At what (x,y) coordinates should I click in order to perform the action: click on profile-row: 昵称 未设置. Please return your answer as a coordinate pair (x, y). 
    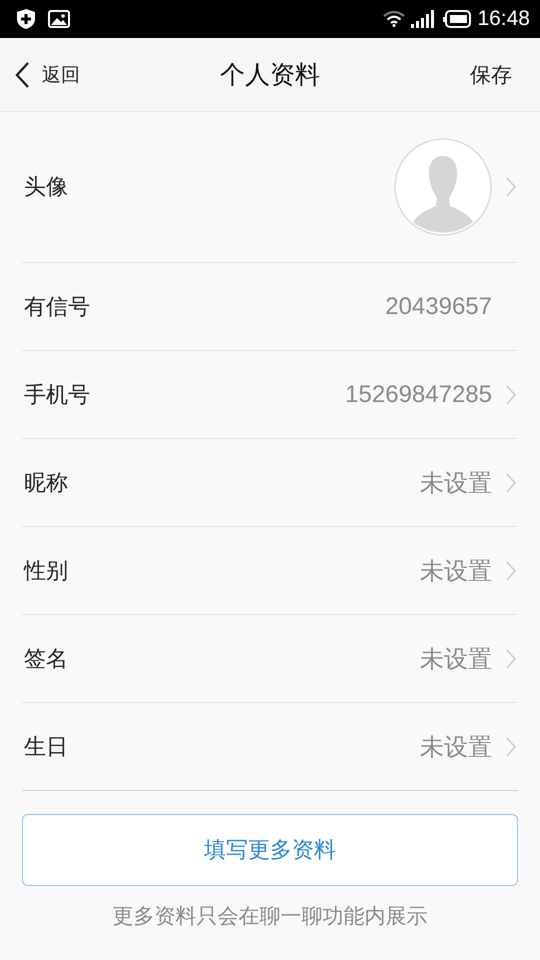
    Looking at the image, I should click on (270, 483).